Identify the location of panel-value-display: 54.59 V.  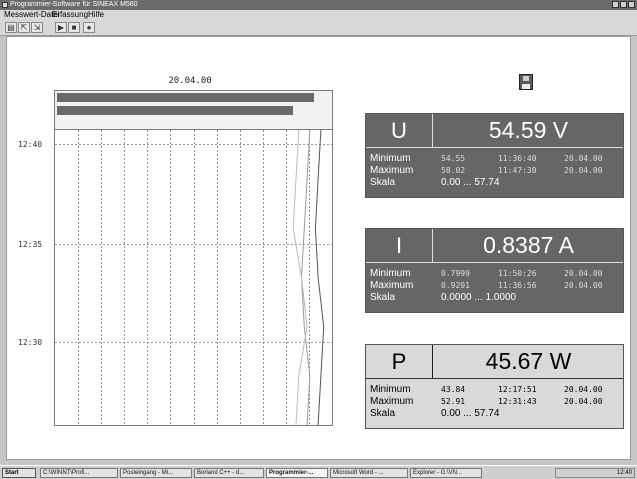
(528, 130).